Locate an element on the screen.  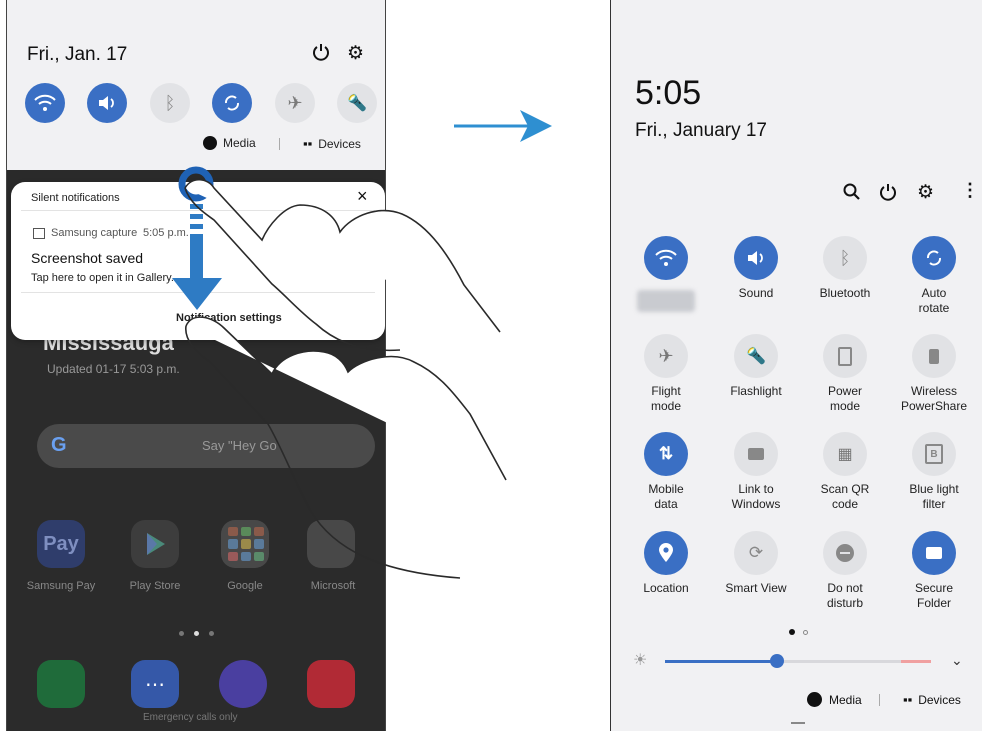
media-label: Media is located at coordinates (845, 699).